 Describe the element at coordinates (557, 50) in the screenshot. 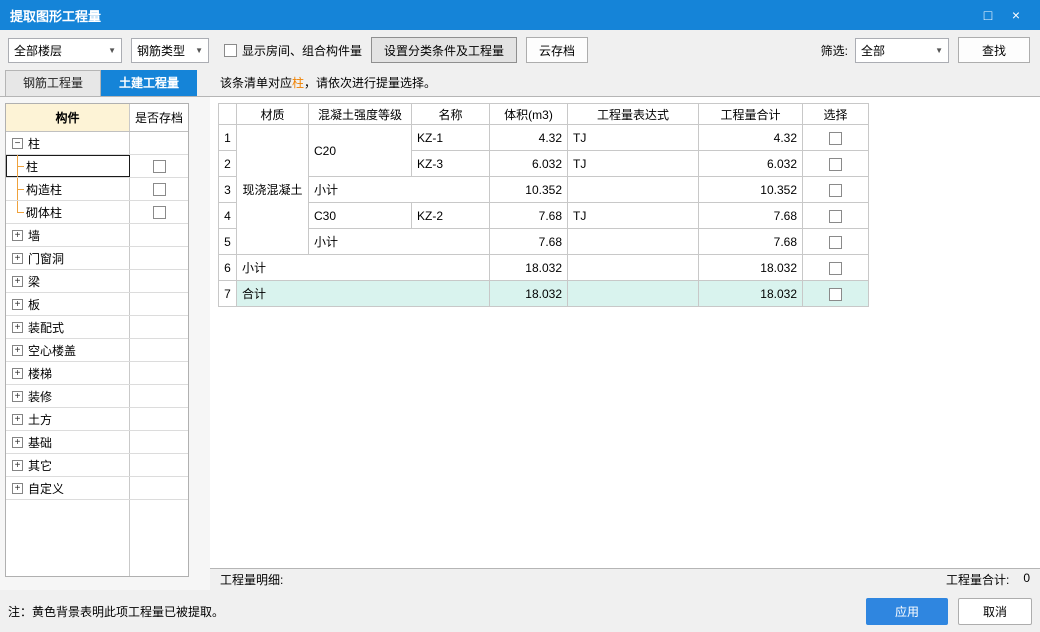

I see `cloud-archive-button: 云存档` at that location.